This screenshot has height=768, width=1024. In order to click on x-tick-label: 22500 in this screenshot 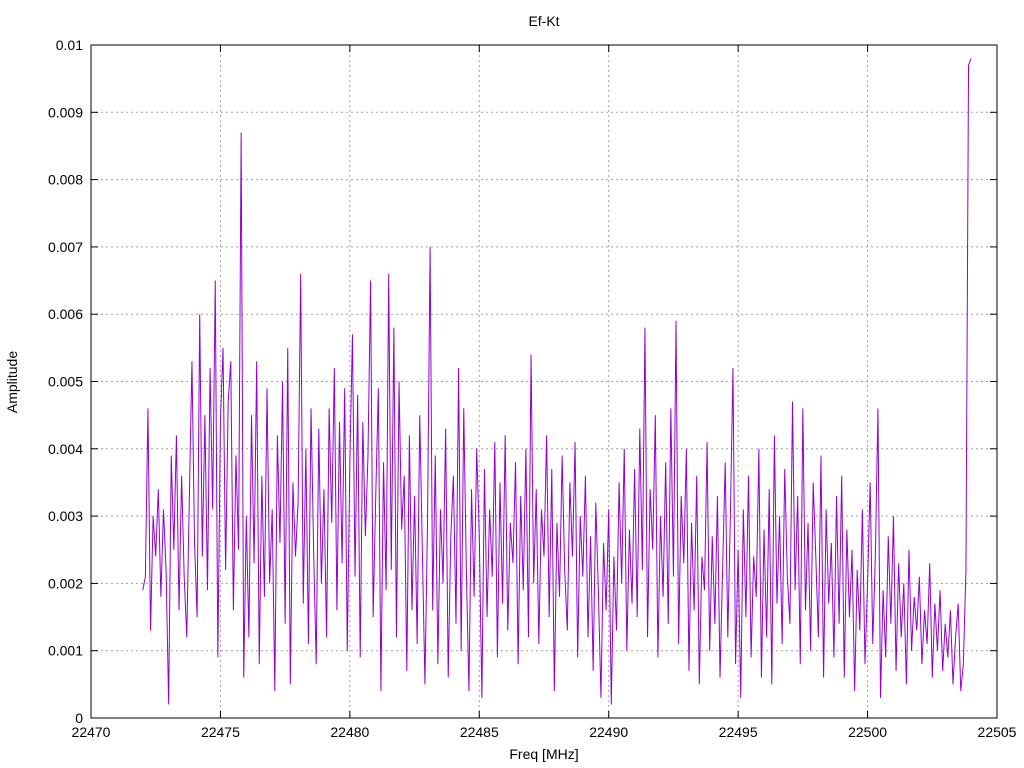, I will do `click(867, 732)`.